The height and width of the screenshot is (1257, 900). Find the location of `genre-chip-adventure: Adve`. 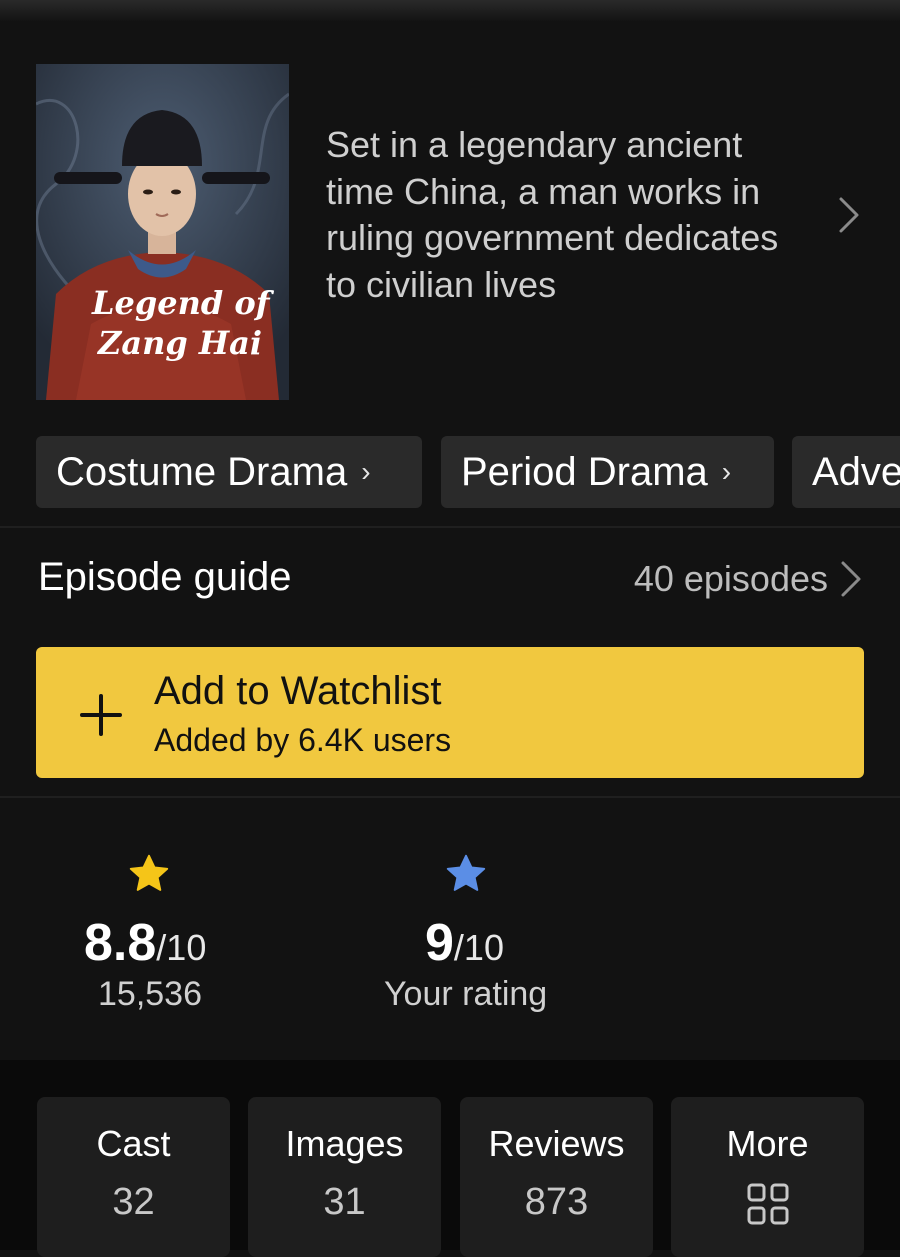

genre-chip-adventure: Adve is located at coordinates (846, 472).